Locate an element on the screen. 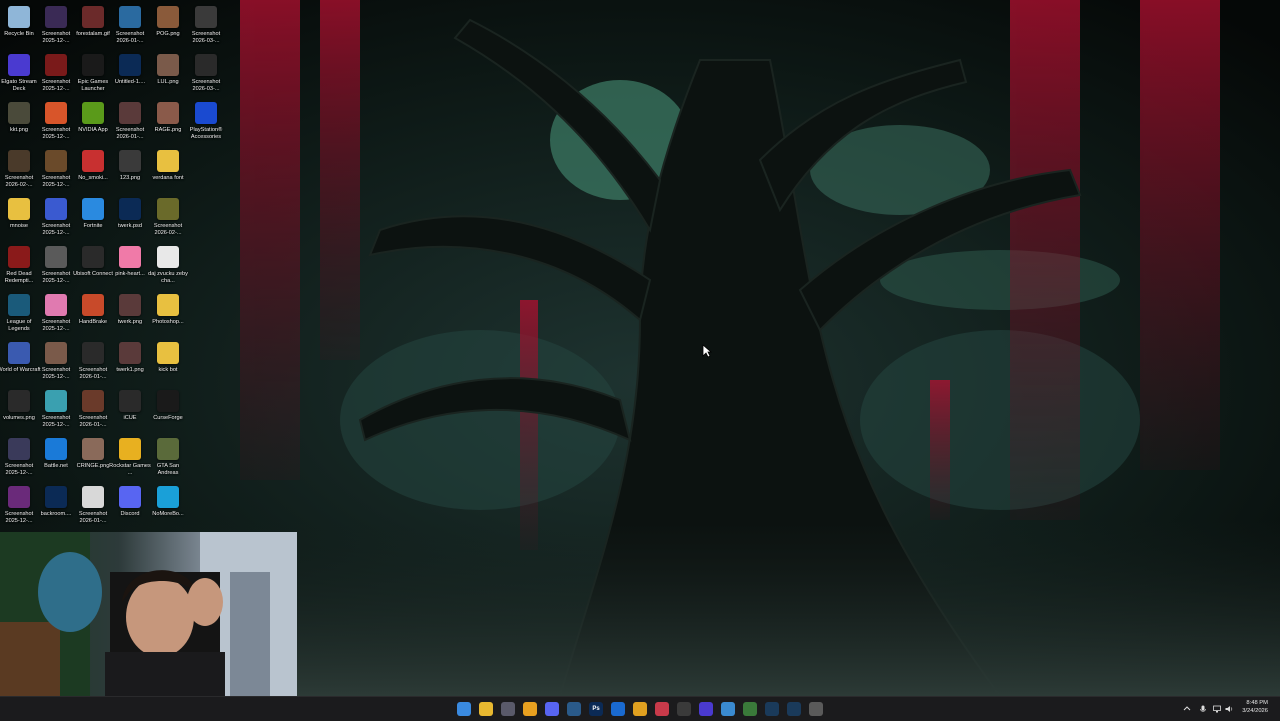  desktop-icon: Discord is located at coordinates (130, 506).